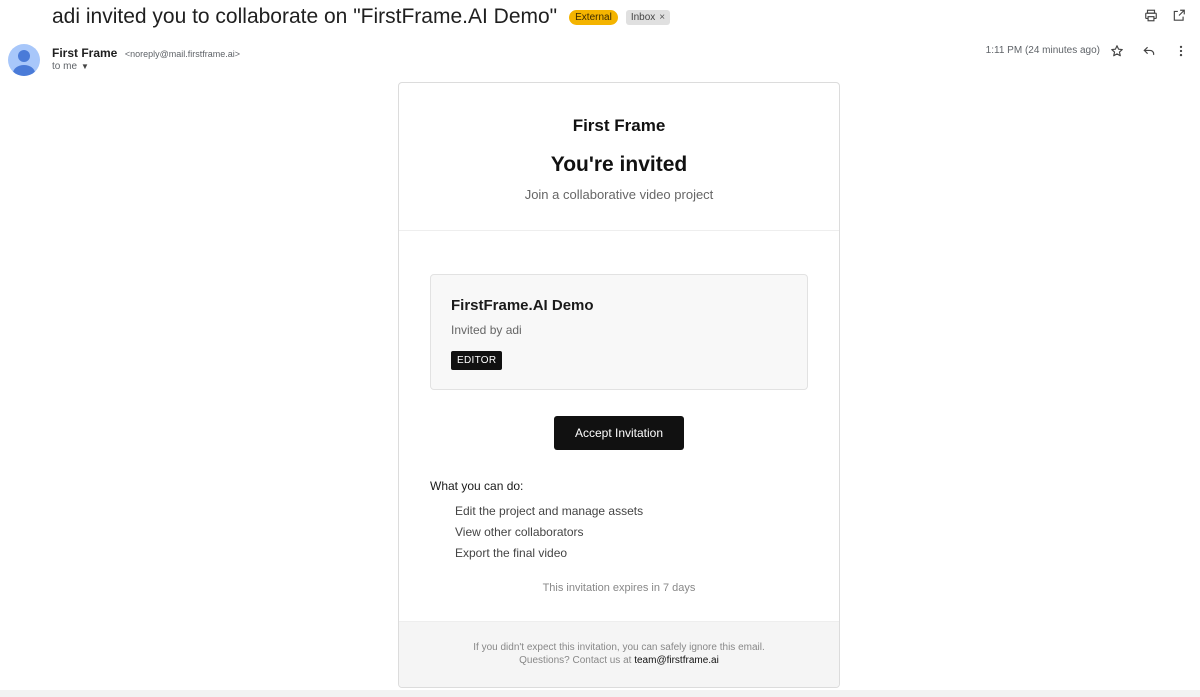 Image resolution: width=1200 pixels, height=697 pixels. Describe the element at coordinates (477, 486) in the screenshot. I see `permissions-title: What you can do:` at that location.